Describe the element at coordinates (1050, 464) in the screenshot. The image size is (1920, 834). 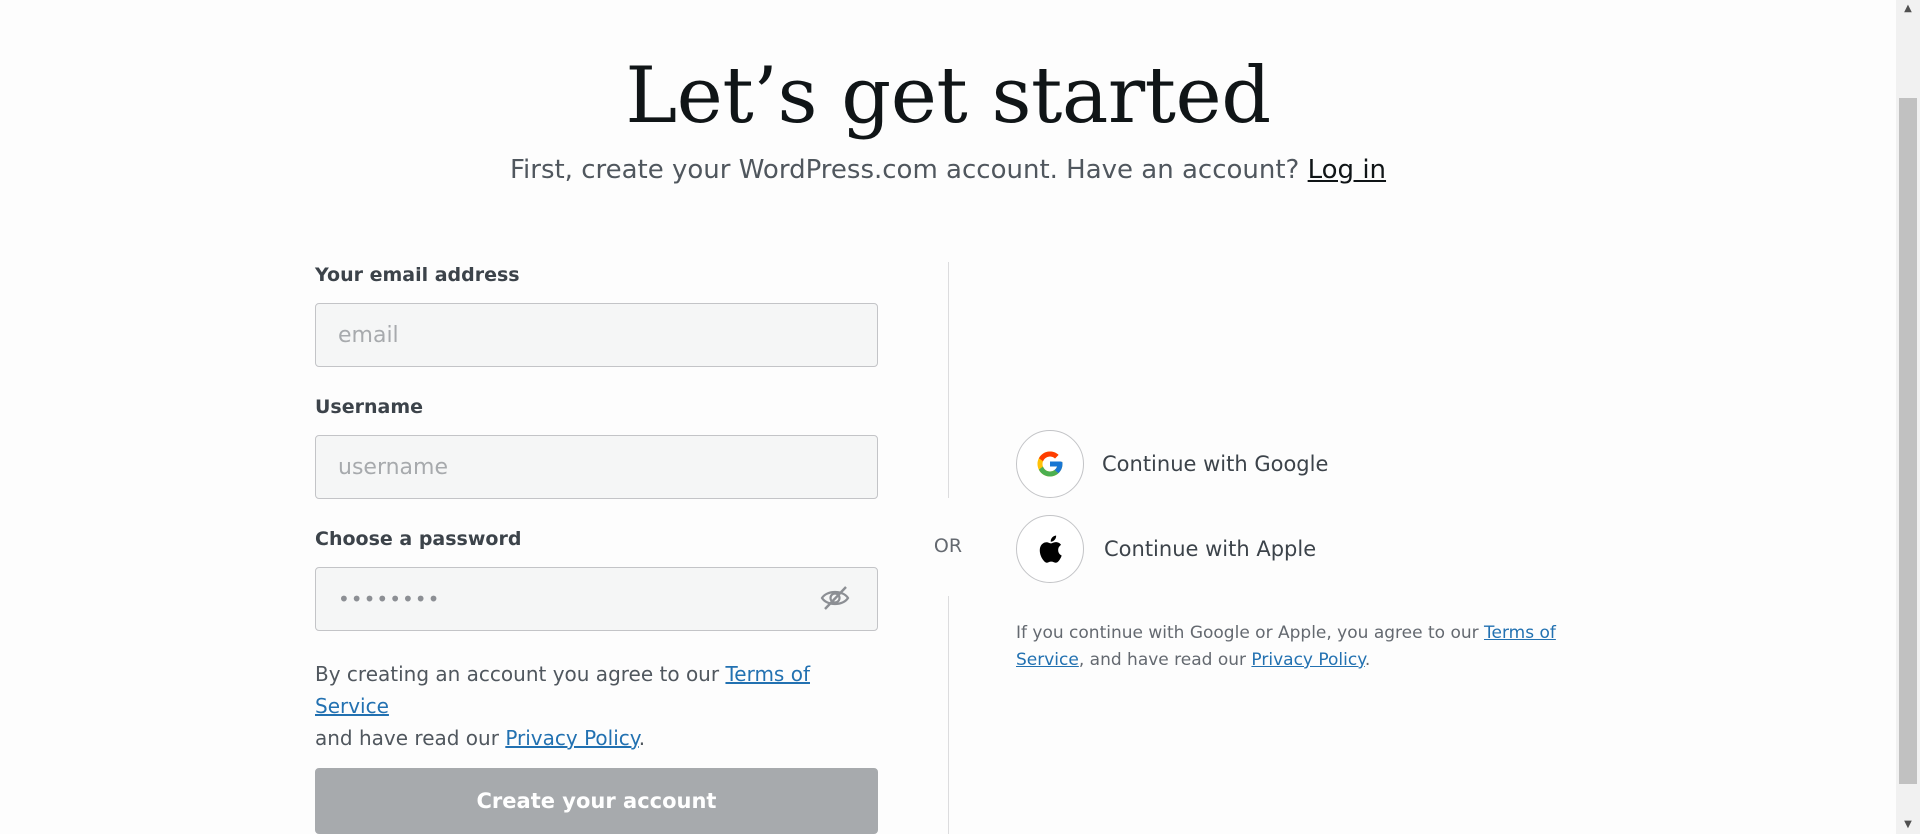
I see `google-icon` at that location.